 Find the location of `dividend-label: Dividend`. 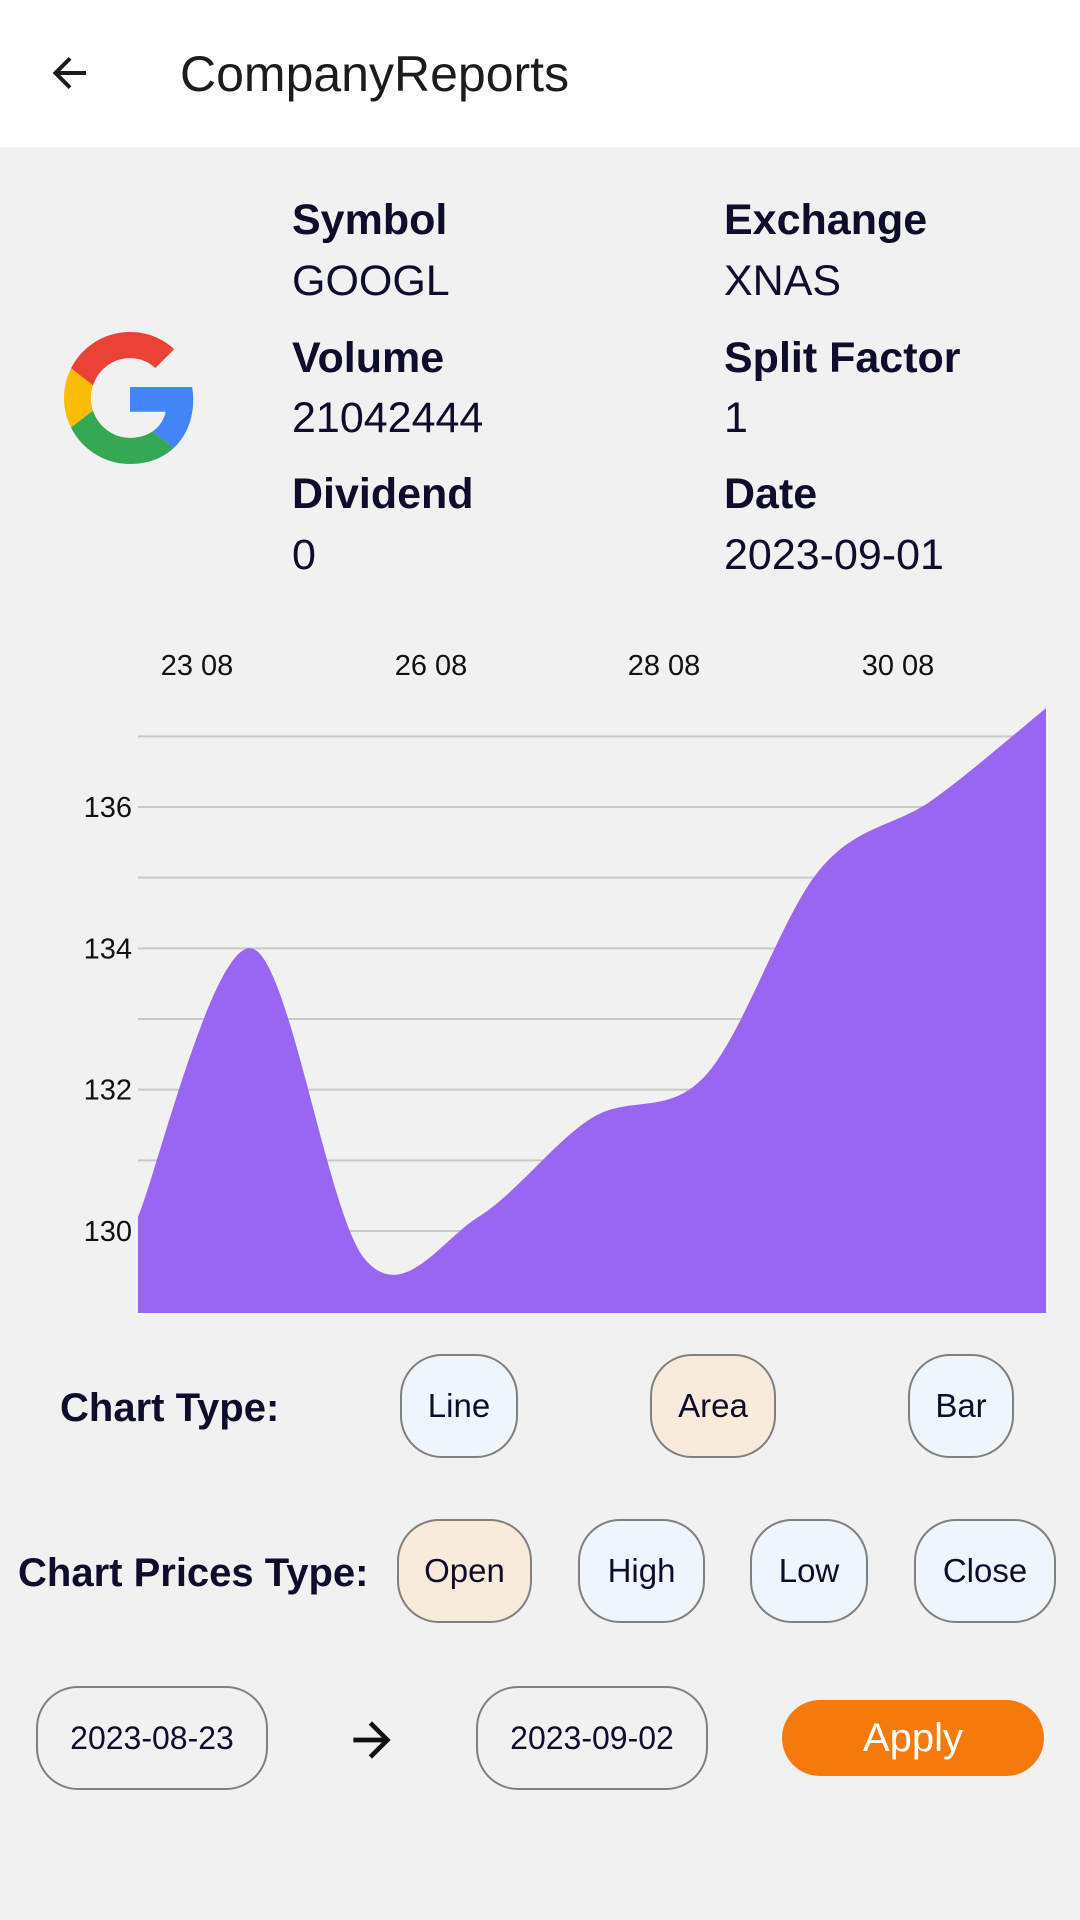

dividend-label: Dividend is located at coordinates (383, 494).